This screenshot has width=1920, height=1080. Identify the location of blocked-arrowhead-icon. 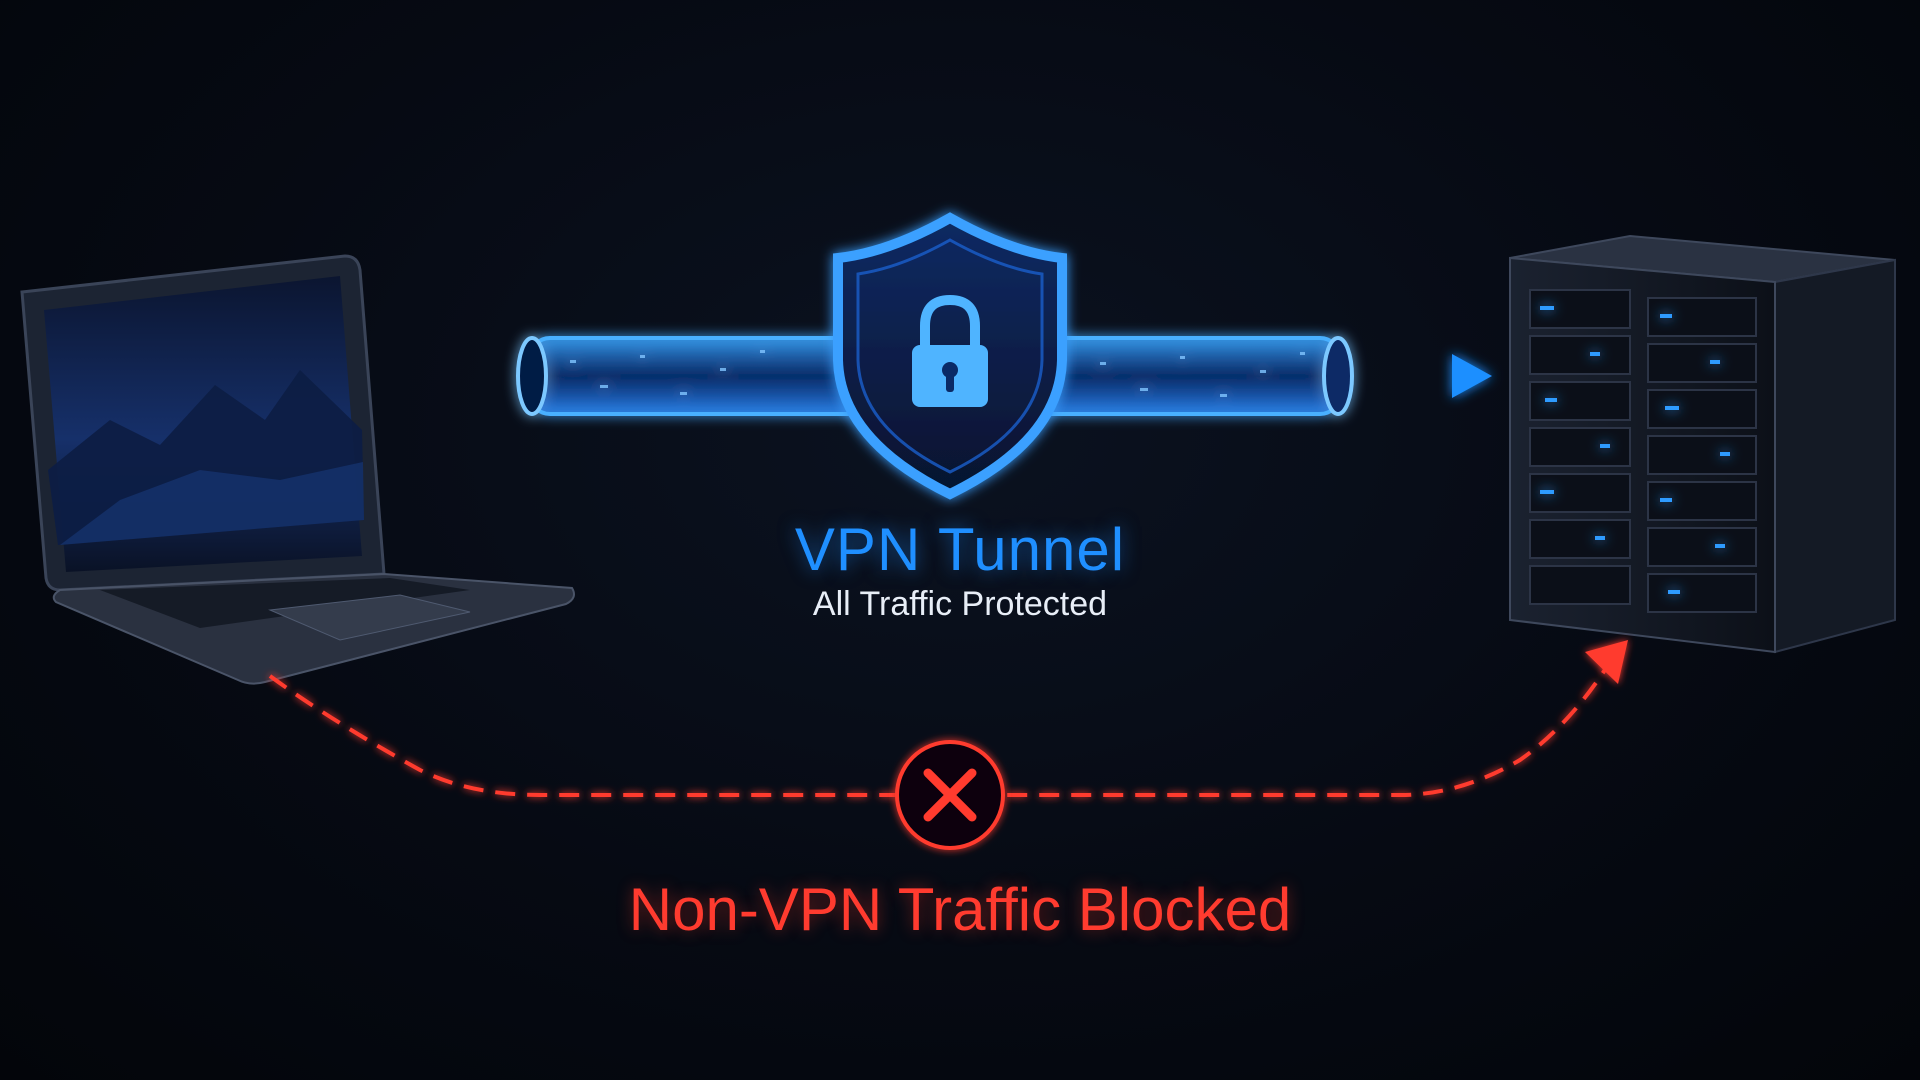
(1606, 662).